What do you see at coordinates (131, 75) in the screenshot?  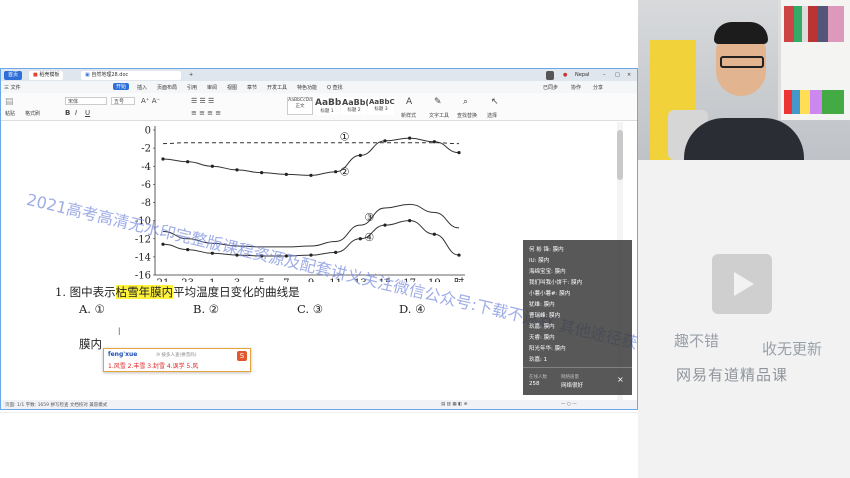 I see `tab-document: ▣ 自然地理28.doc` at bounding box center [131, 75].